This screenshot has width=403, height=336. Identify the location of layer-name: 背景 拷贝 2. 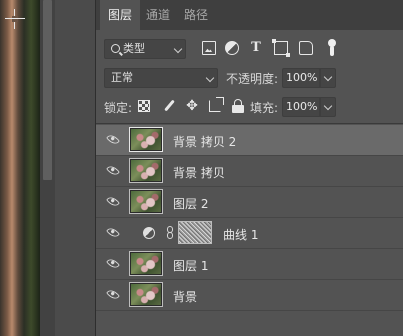
(204, 141).